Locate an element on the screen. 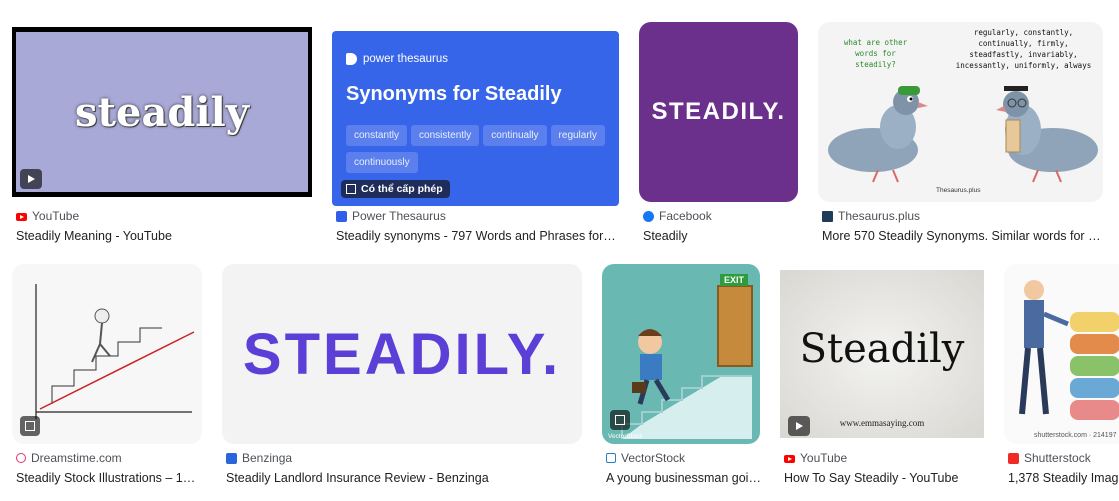 Image resolution: width=1119 pixels, height=501 pixels. thumbnail-heading: Synonyms for Steadily is located at coordinates (454, 94).